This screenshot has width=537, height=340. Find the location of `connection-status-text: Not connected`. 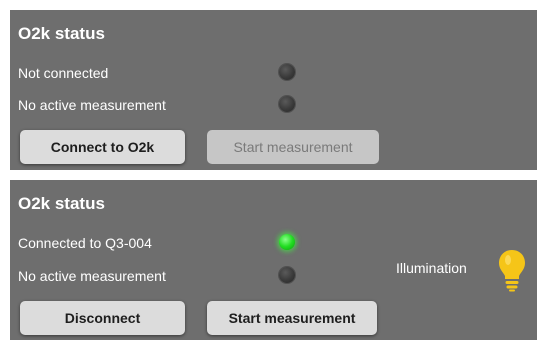

connection-status-text: Not connected is located at coordinates (63, 73).